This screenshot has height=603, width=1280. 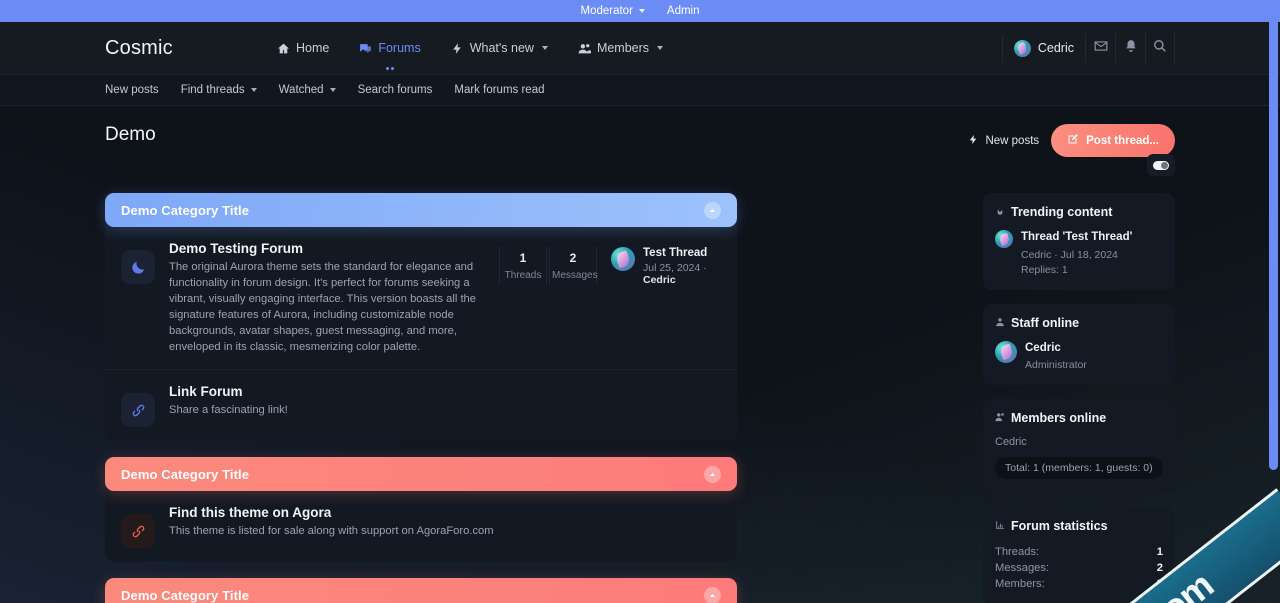 What do you see at coordinates (399, 48) in the screenshot?
I see `nav-label-forums: Forums` at bounding box center [399, 48].